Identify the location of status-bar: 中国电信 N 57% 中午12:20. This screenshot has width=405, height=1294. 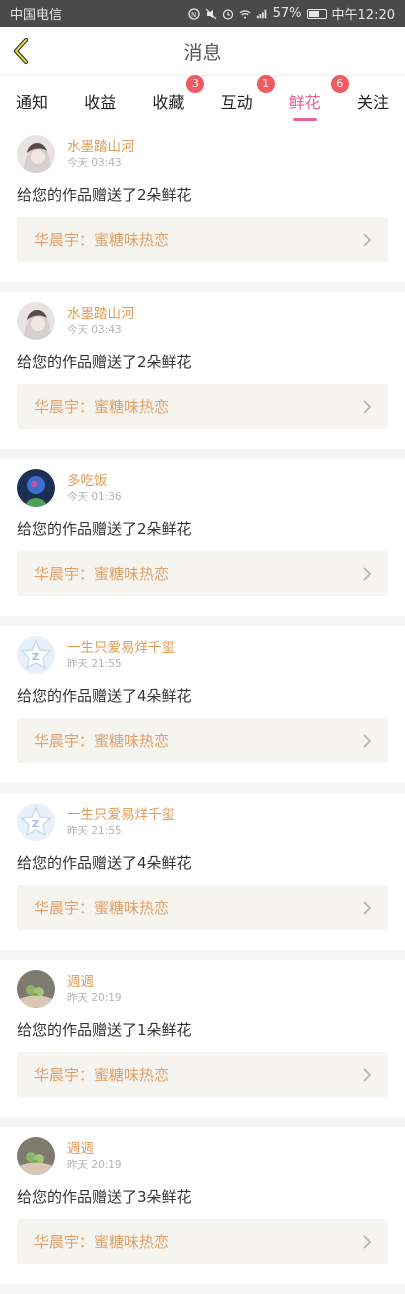
(202, 13).